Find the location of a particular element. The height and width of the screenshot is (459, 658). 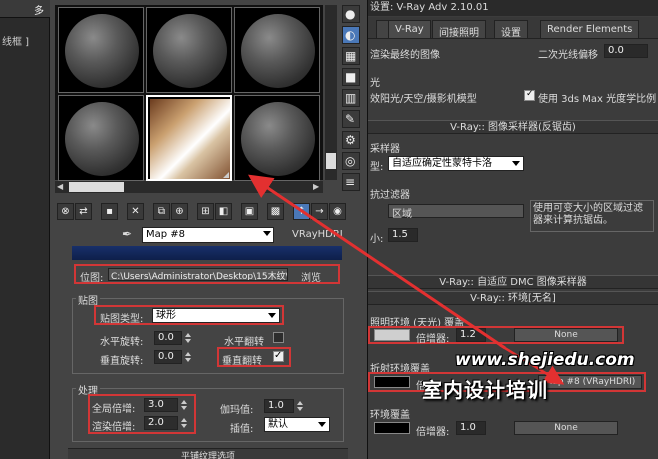

h-rotate-label: 水平旋转: is located at coordinates (122, 342).